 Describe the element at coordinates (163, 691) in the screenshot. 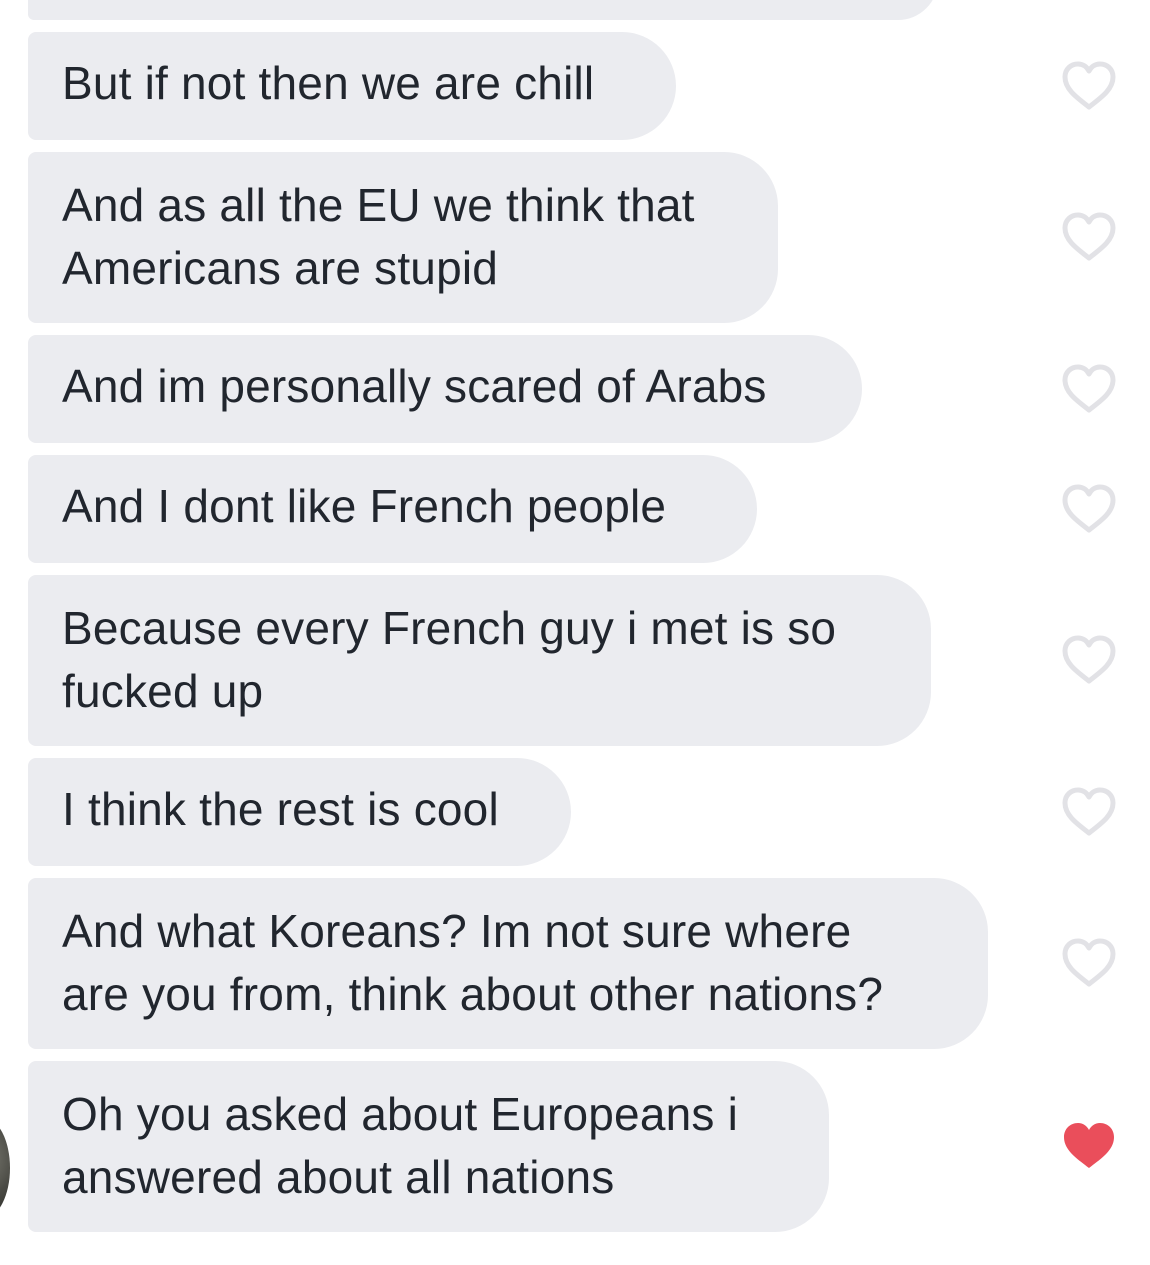

I see `message-text: fucked up` at that location.